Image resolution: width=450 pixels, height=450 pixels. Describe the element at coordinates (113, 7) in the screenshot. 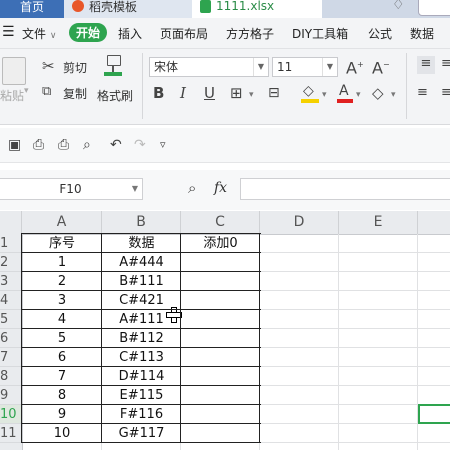

I see `tab-template-label: 稻壳模板` at that location.